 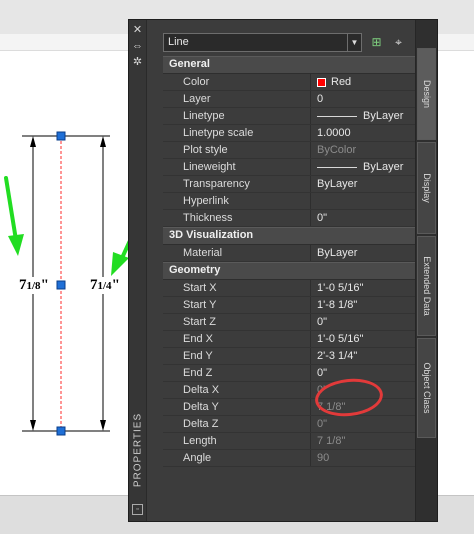 What do you see at coordinates (262, 42) in the screenshot?
I see `object-type-select: Line ▼` at bounding box center [262, 42].